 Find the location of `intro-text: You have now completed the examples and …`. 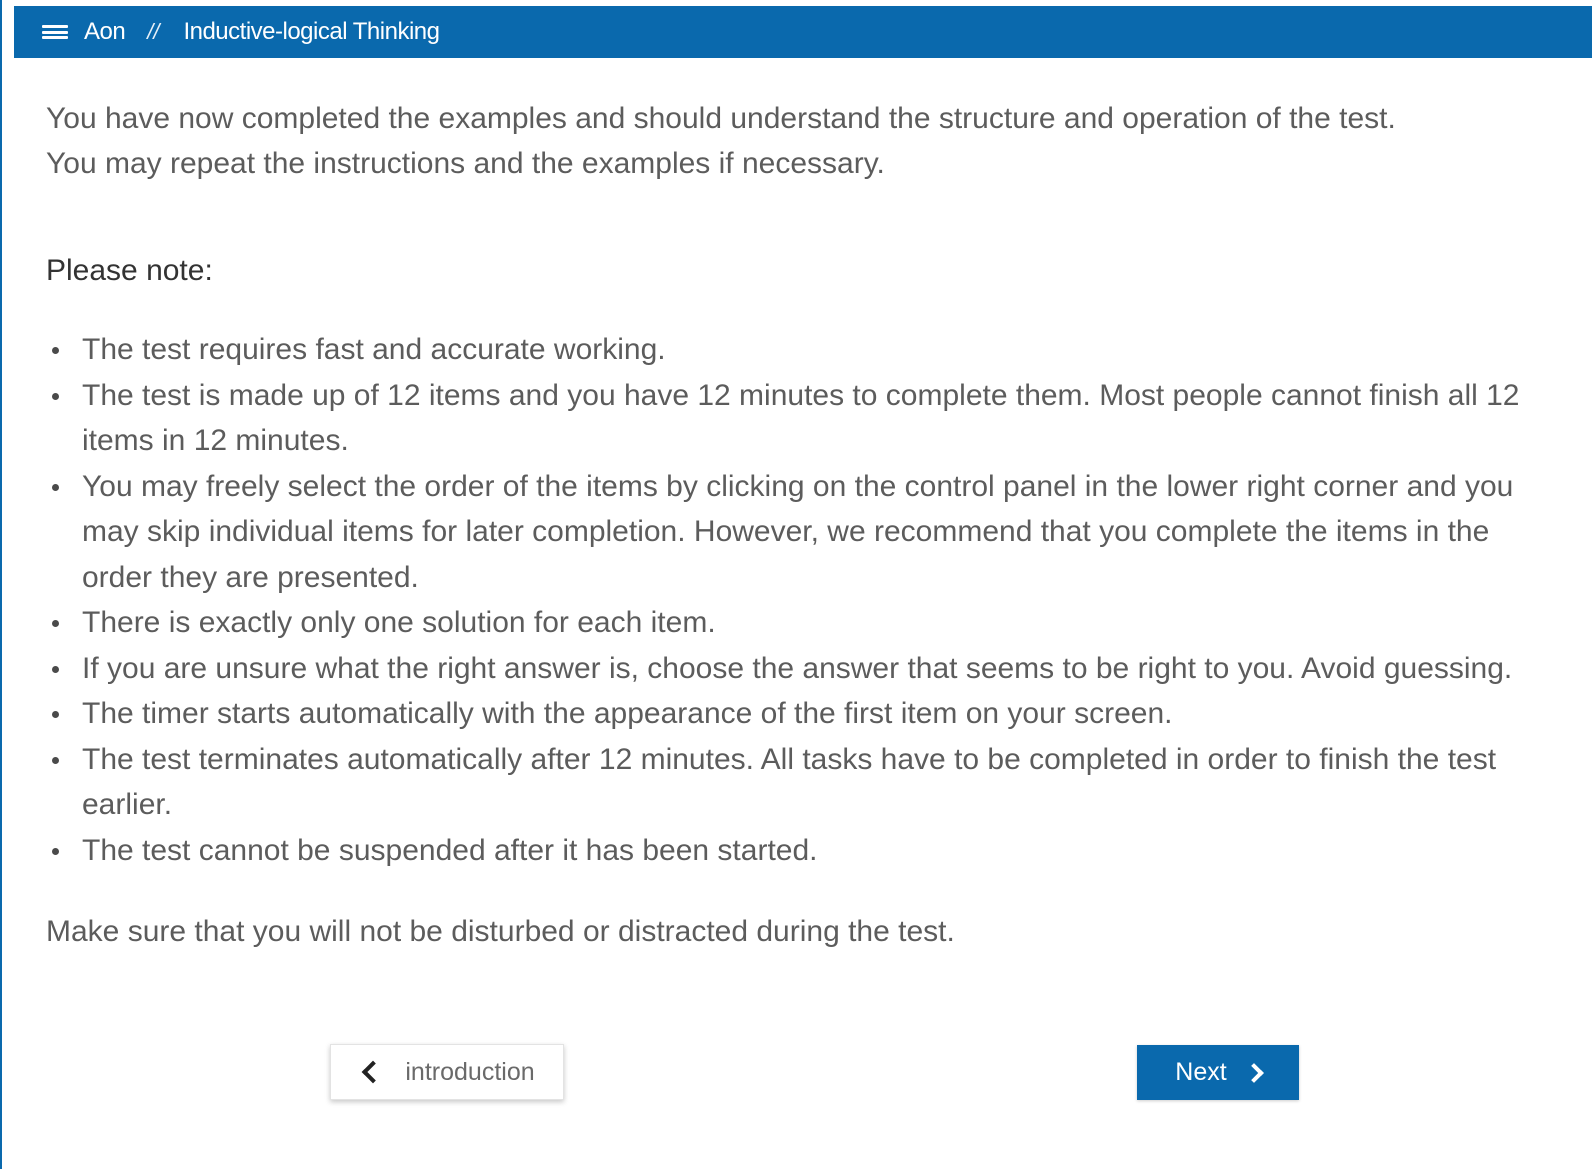

intro-text: You have now completed the examples and … is located at coordinates (806, 141).